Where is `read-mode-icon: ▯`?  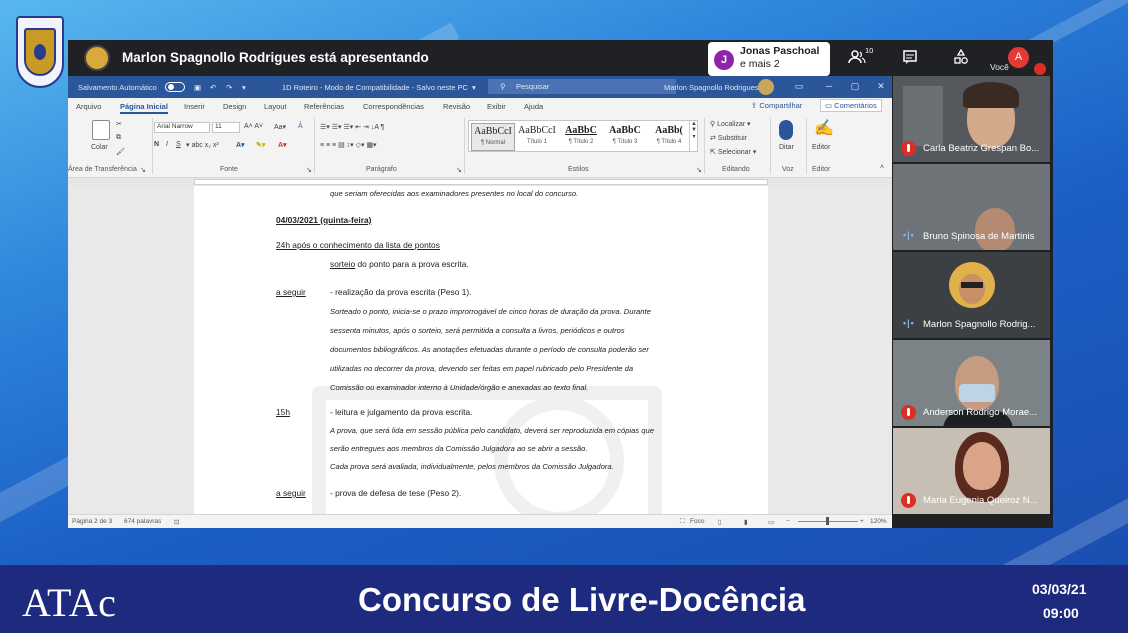 read-mode-icon: ▯ is located at coordinates (720, 522).